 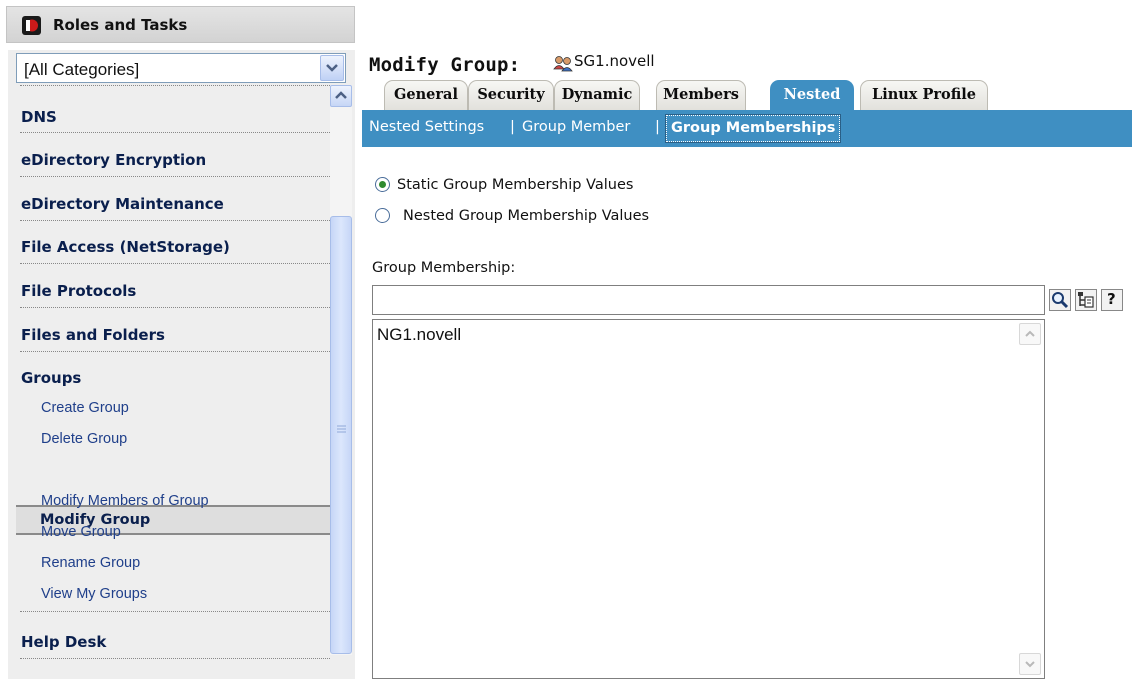 What do you see at coordinates (419, 335) in the screenshot?
I see `list-item: NG1.novell` at bounding box center [419, 335].